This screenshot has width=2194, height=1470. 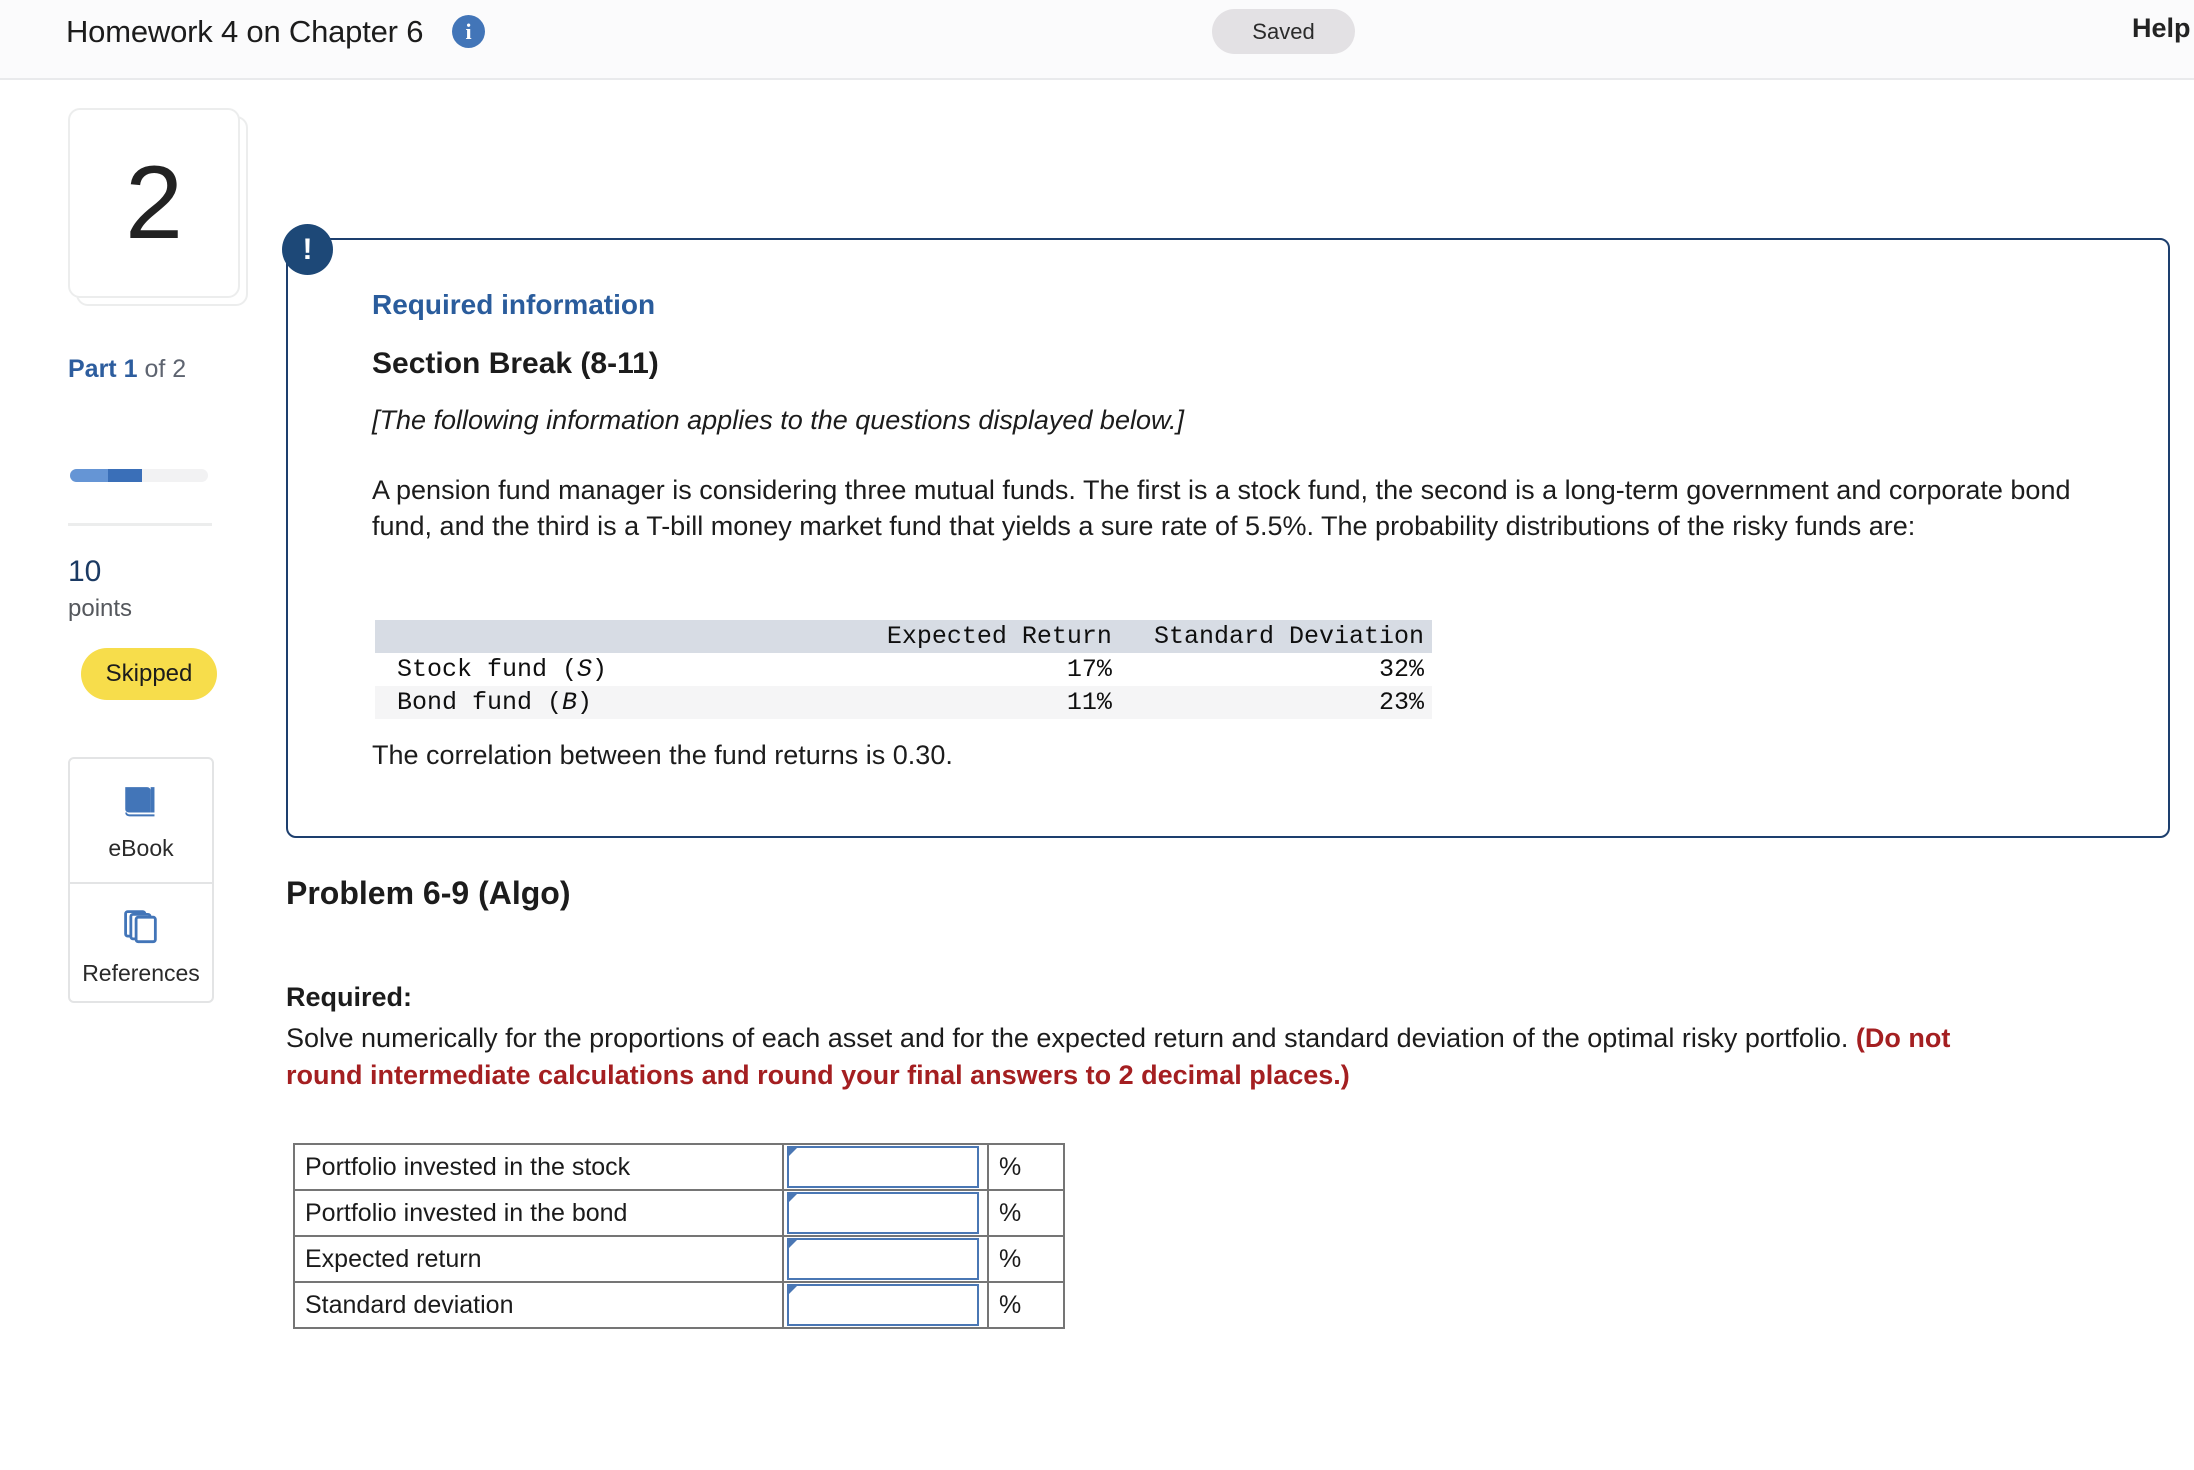 I want to click on part-current: 1, so click(x=130, y=369).